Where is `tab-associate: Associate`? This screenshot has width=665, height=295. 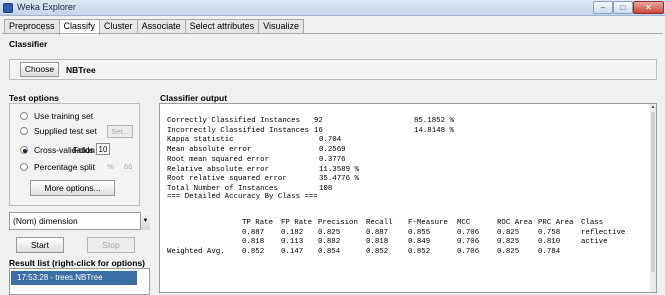
tab-associate: Associate is located at coordinates (161, 26).